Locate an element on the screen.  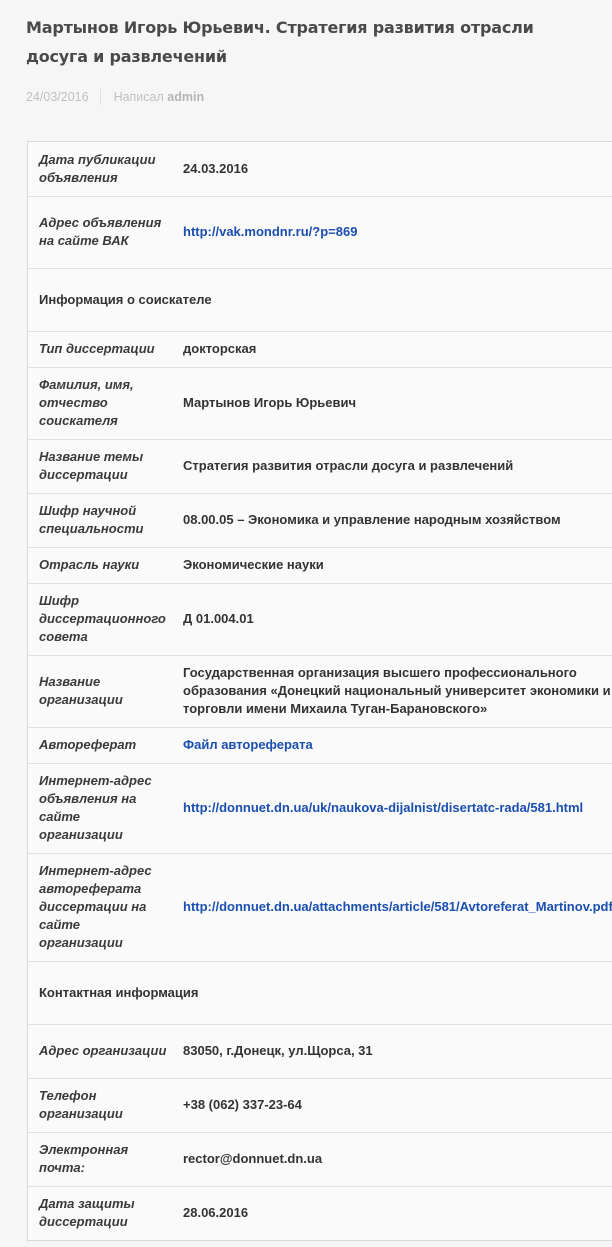
section-heading-contacts: Контактная информация is located at coordinates (320, 993).